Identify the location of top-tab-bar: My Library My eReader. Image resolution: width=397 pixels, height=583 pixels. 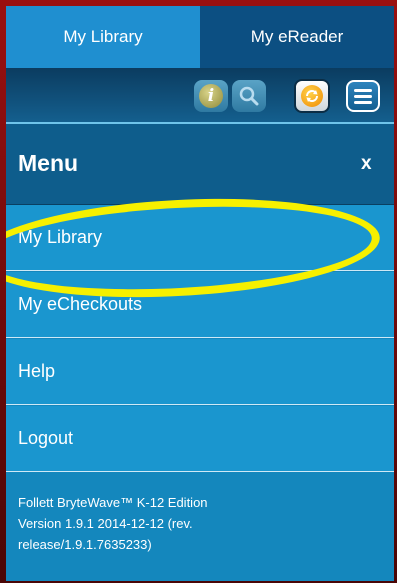
(200, 37).